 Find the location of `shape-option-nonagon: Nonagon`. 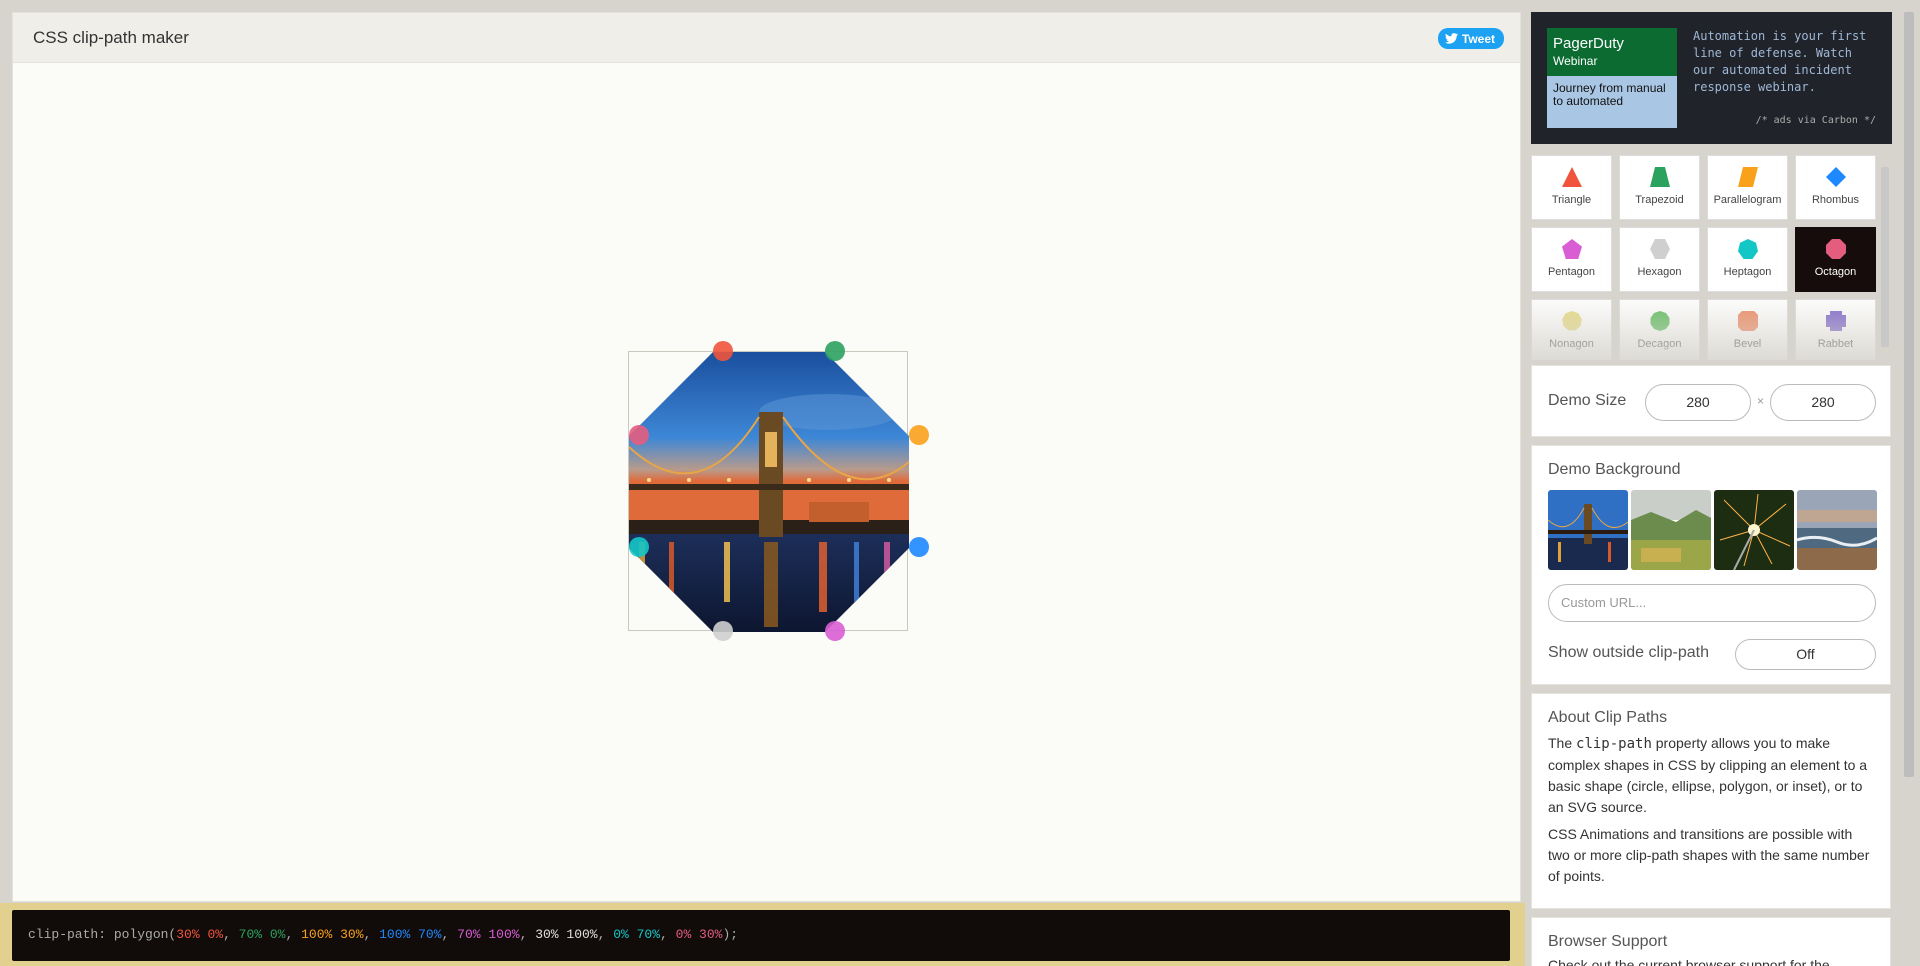

shape-option-nonagon: Nonagon is located at coordinates (1571, 329).